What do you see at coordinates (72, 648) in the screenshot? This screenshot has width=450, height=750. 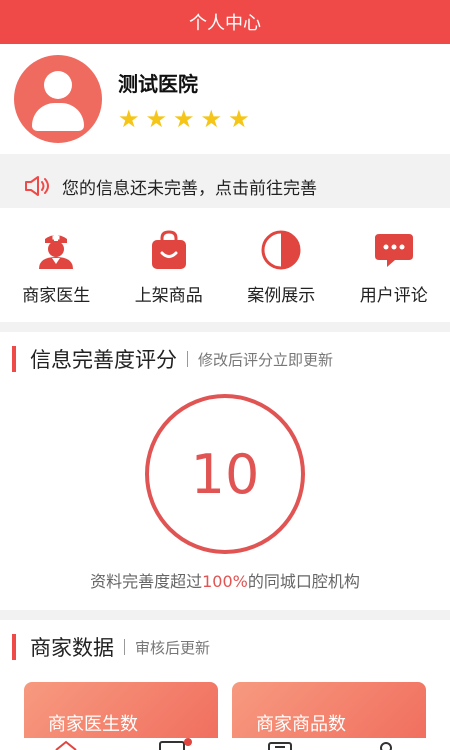 I see `section-title: 商家数据` at bounding box center [72, 648].